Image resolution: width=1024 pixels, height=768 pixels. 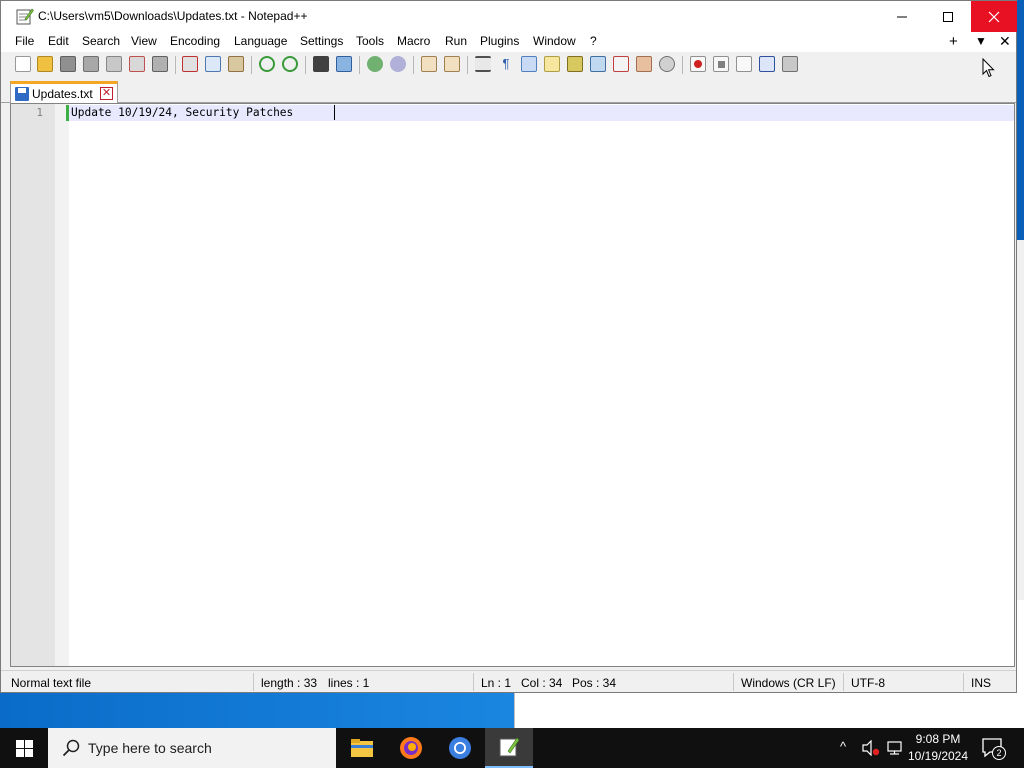 I want to click on clock-time: 9:08 PM, so click(x=938, y=739).